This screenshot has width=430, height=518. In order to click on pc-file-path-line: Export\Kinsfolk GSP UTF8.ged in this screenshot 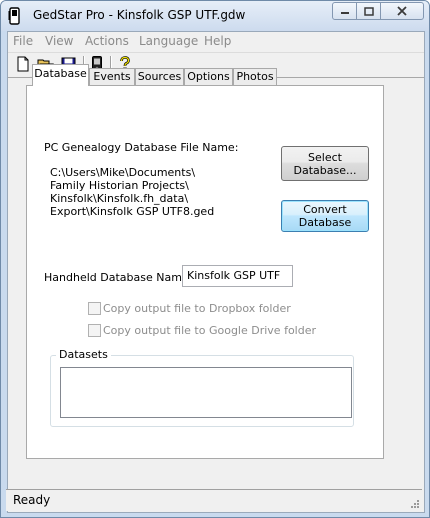, I will do `click(132, 211)`.